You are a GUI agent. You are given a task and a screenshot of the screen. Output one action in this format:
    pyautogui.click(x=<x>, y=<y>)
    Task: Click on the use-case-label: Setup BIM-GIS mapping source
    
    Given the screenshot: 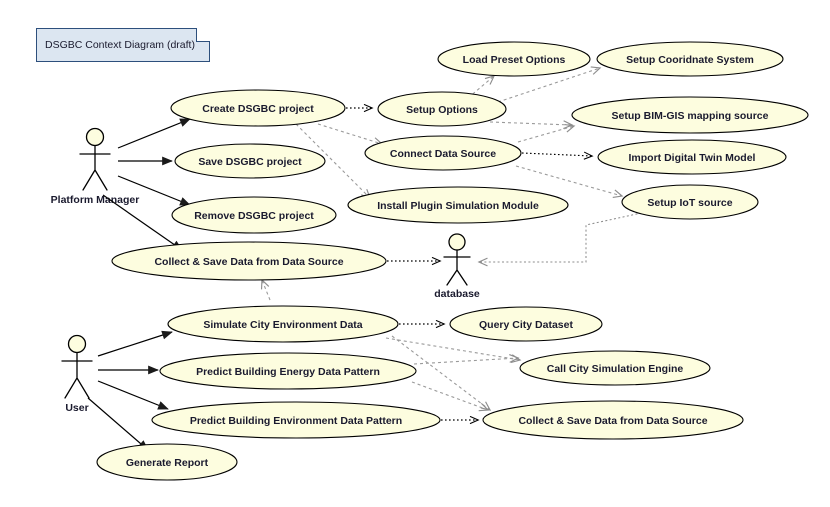 What is the action you would take?
    pyautogui.click(x=690, y=116)
    